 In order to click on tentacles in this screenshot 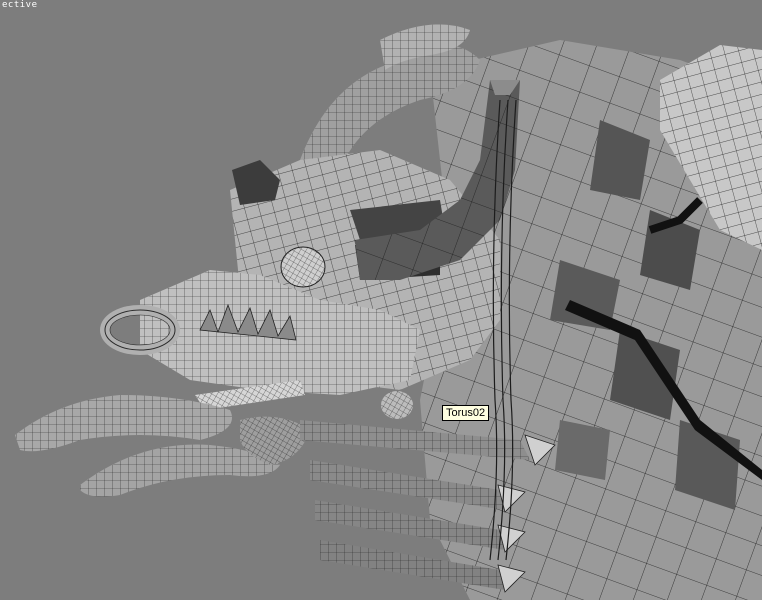, I will do `click(162, 446)`.